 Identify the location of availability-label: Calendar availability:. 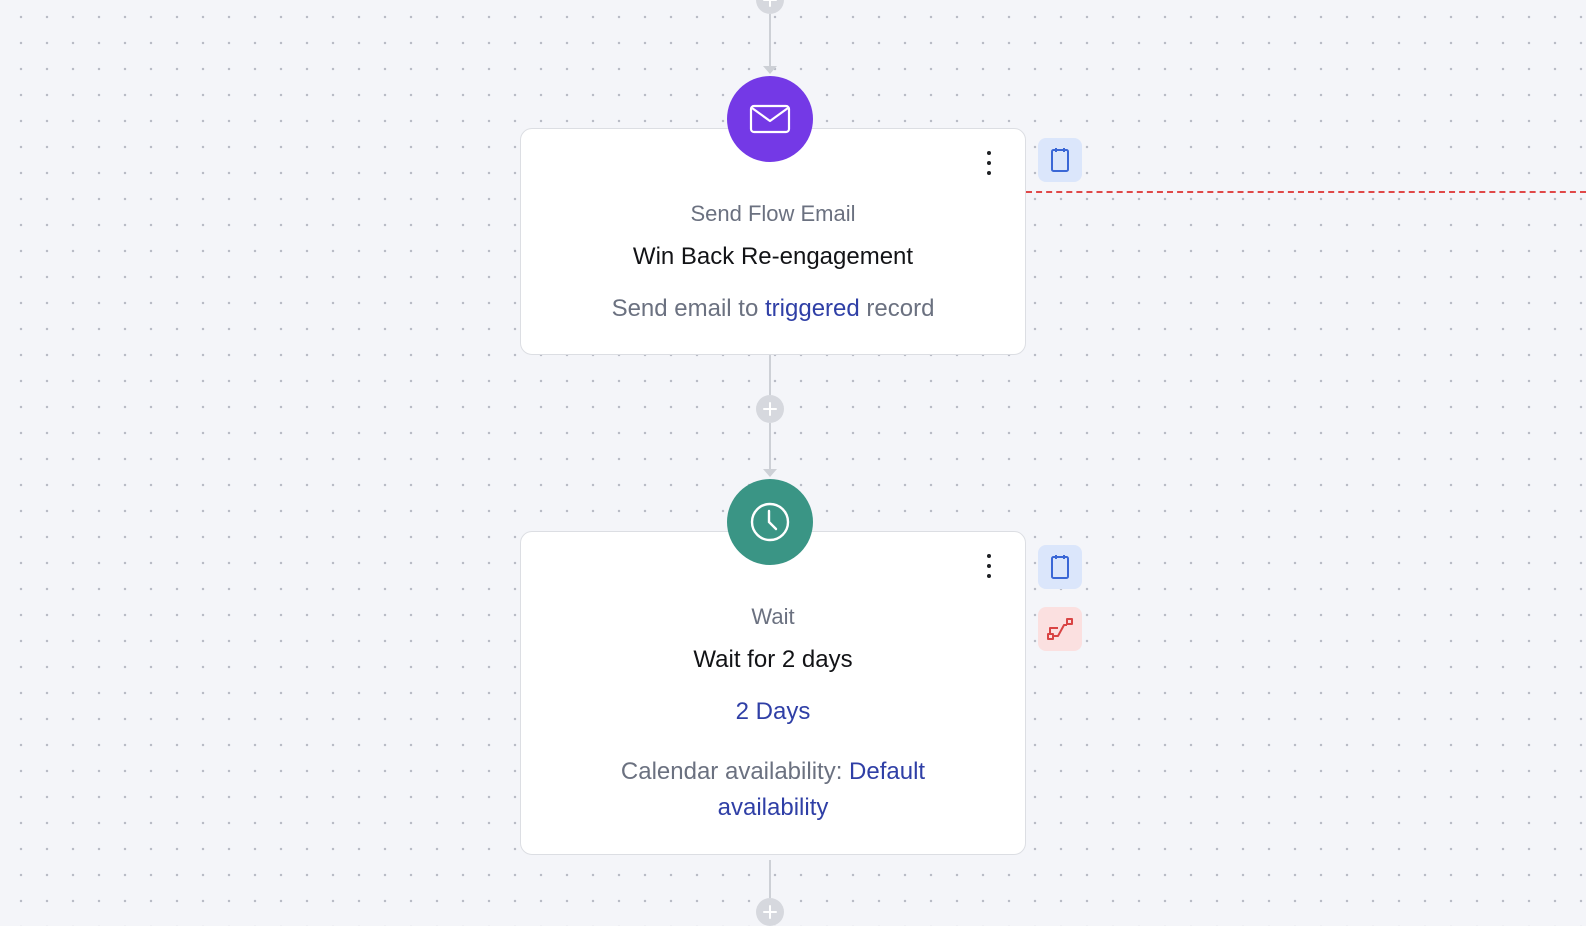
(731, 771).